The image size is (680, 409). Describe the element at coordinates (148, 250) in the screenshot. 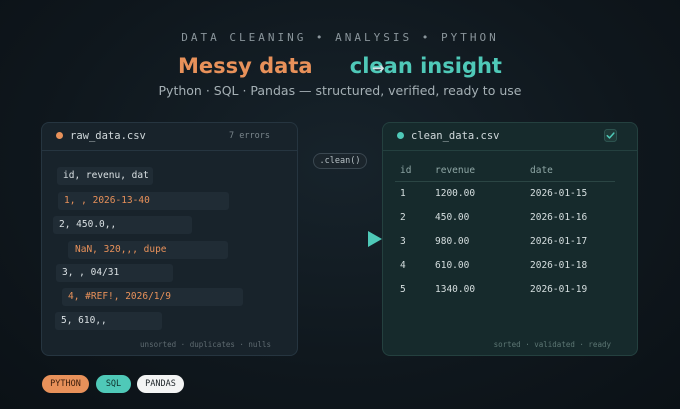

I see `raw-row: NaN, 320,,, dupe` at that location.